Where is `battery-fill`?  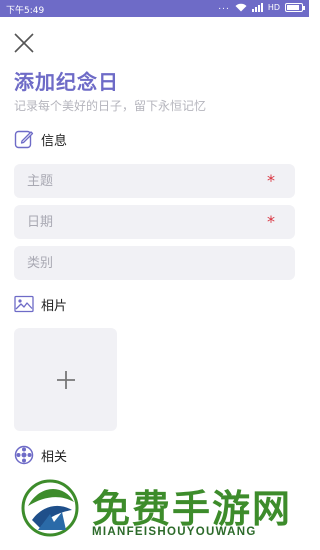 battery-fill is located at coordinates (293, 7).